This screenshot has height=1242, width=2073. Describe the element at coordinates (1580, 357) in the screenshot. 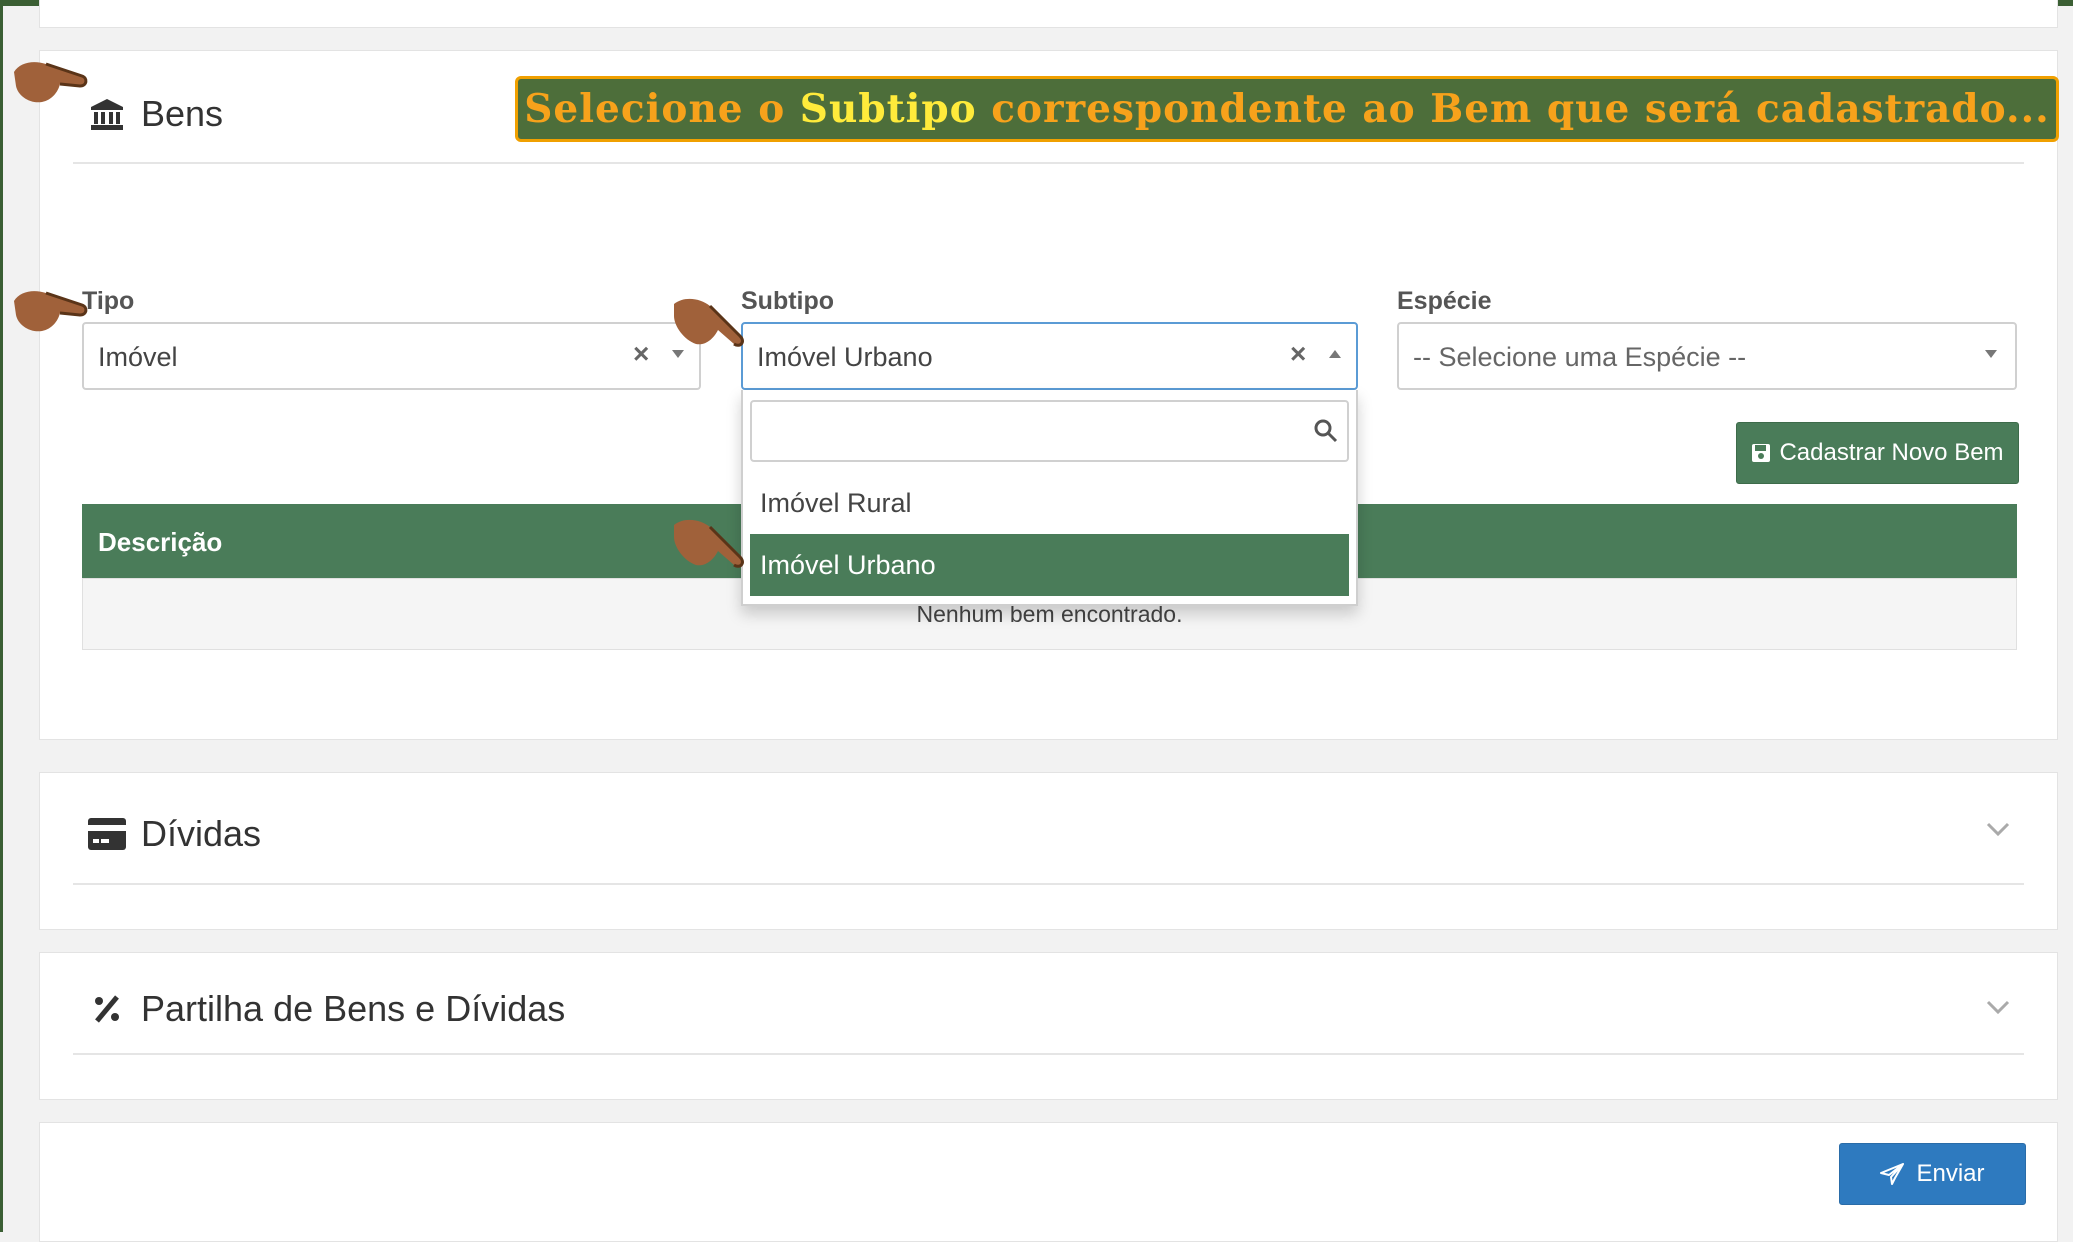

I see `especie-placeholder: -- Selecione uma Espécie --` at that location.